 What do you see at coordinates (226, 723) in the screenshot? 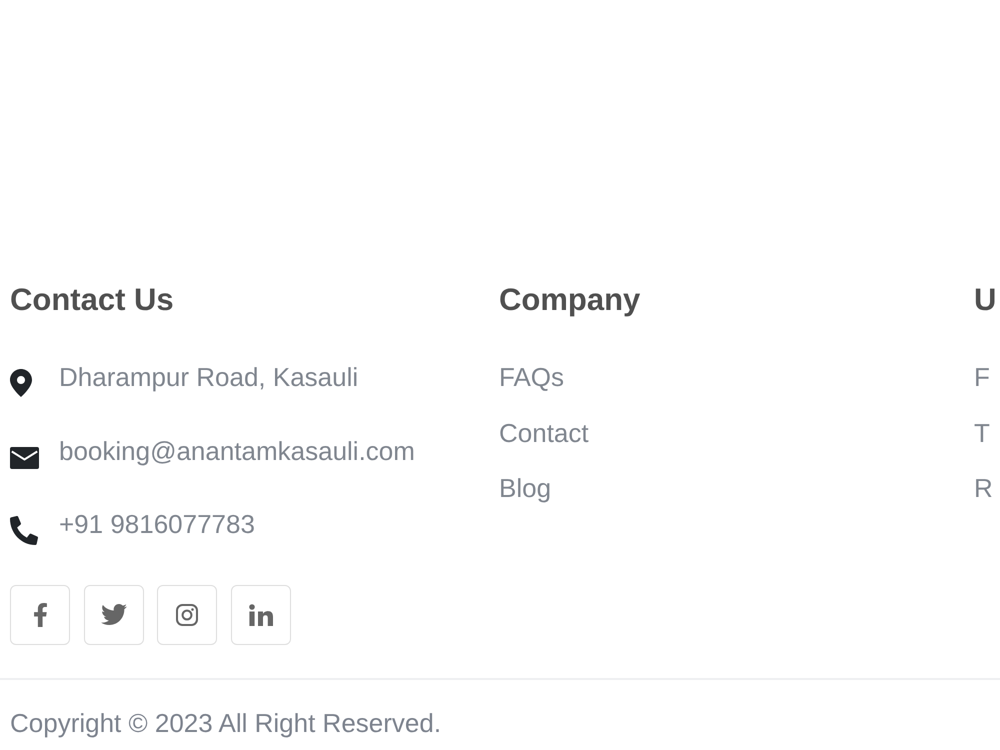
I see `copyright-text: Copyright © 2023 All Right Reserved.` at bounding box center [226, 723].